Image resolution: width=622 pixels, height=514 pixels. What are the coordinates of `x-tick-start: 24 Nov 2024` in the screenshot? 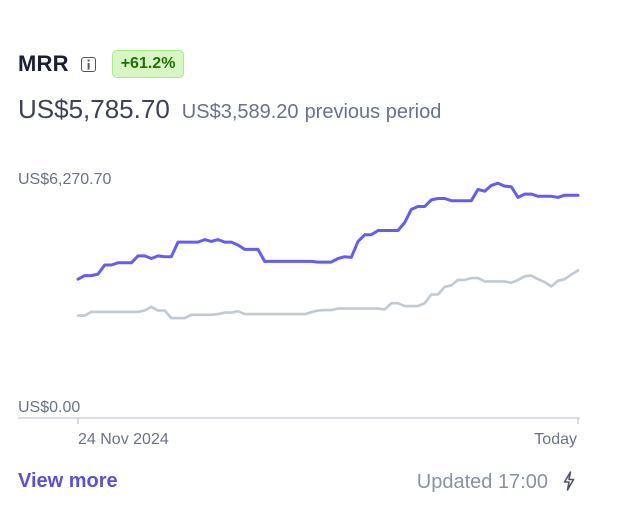 It's located at (123, 439).